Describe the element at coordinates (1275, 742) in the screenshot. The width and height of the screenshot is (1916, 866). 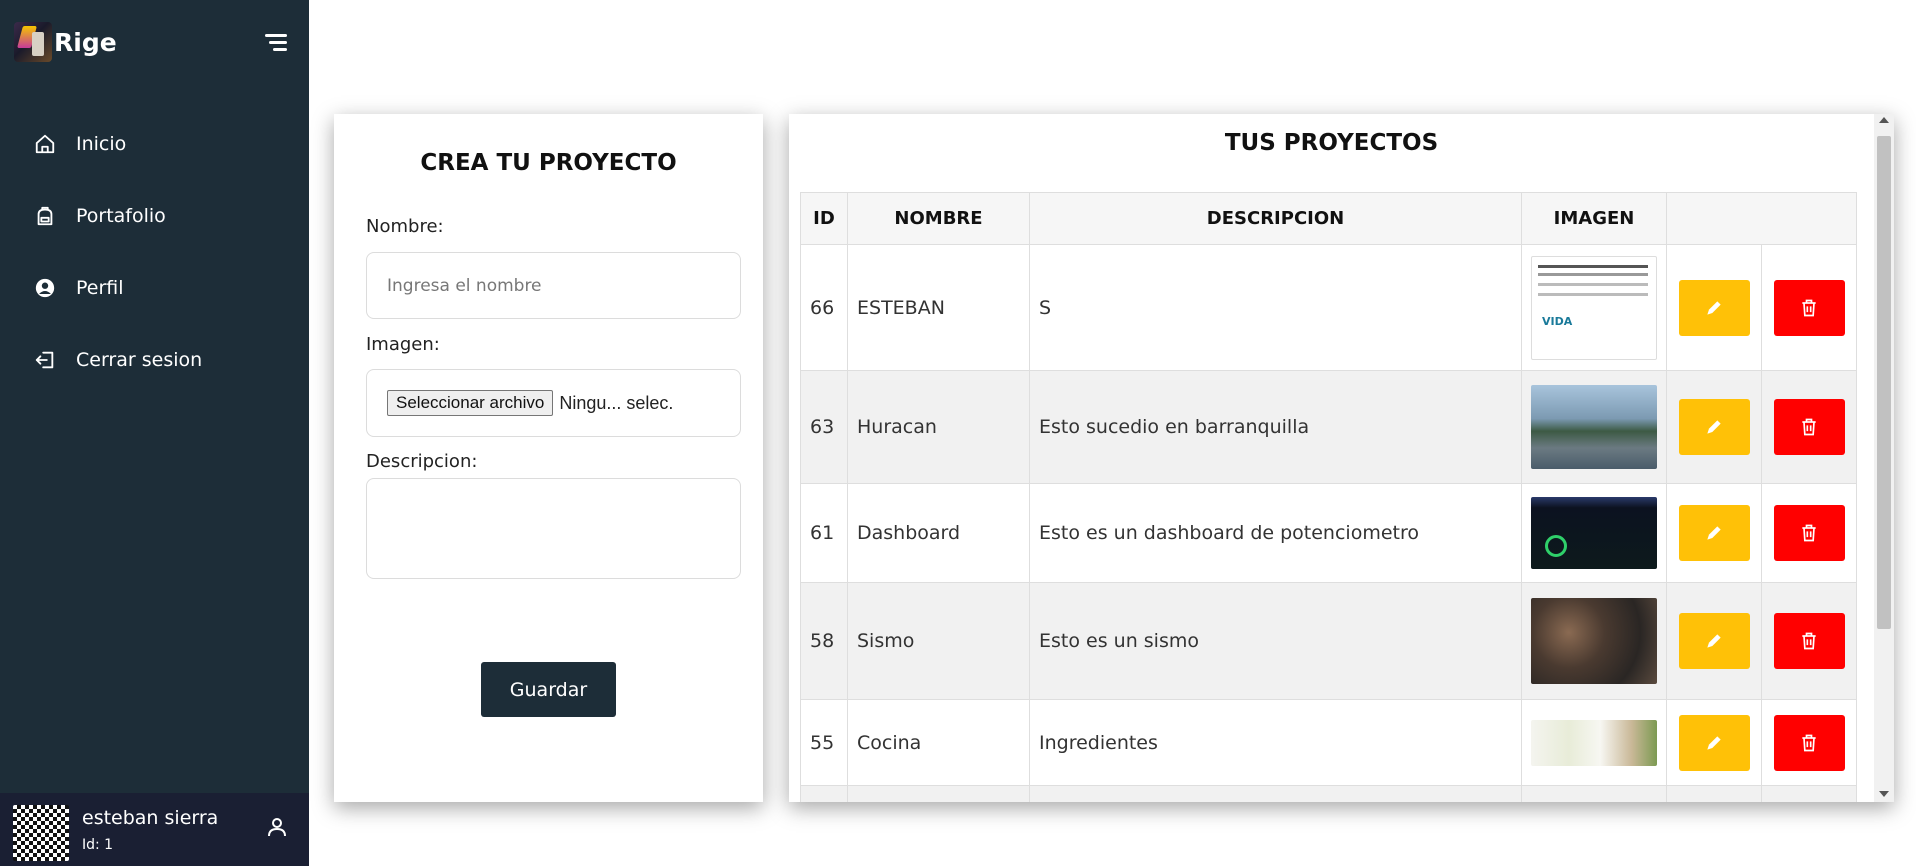
I see `cell-description: Ingredientes` at that location.